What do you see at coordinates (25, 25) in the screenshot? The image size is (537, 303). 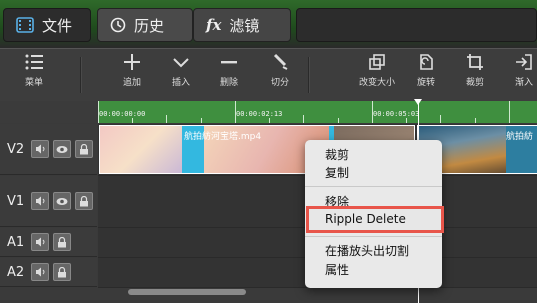 I see `film-icon` at bounding box center [25, 25].